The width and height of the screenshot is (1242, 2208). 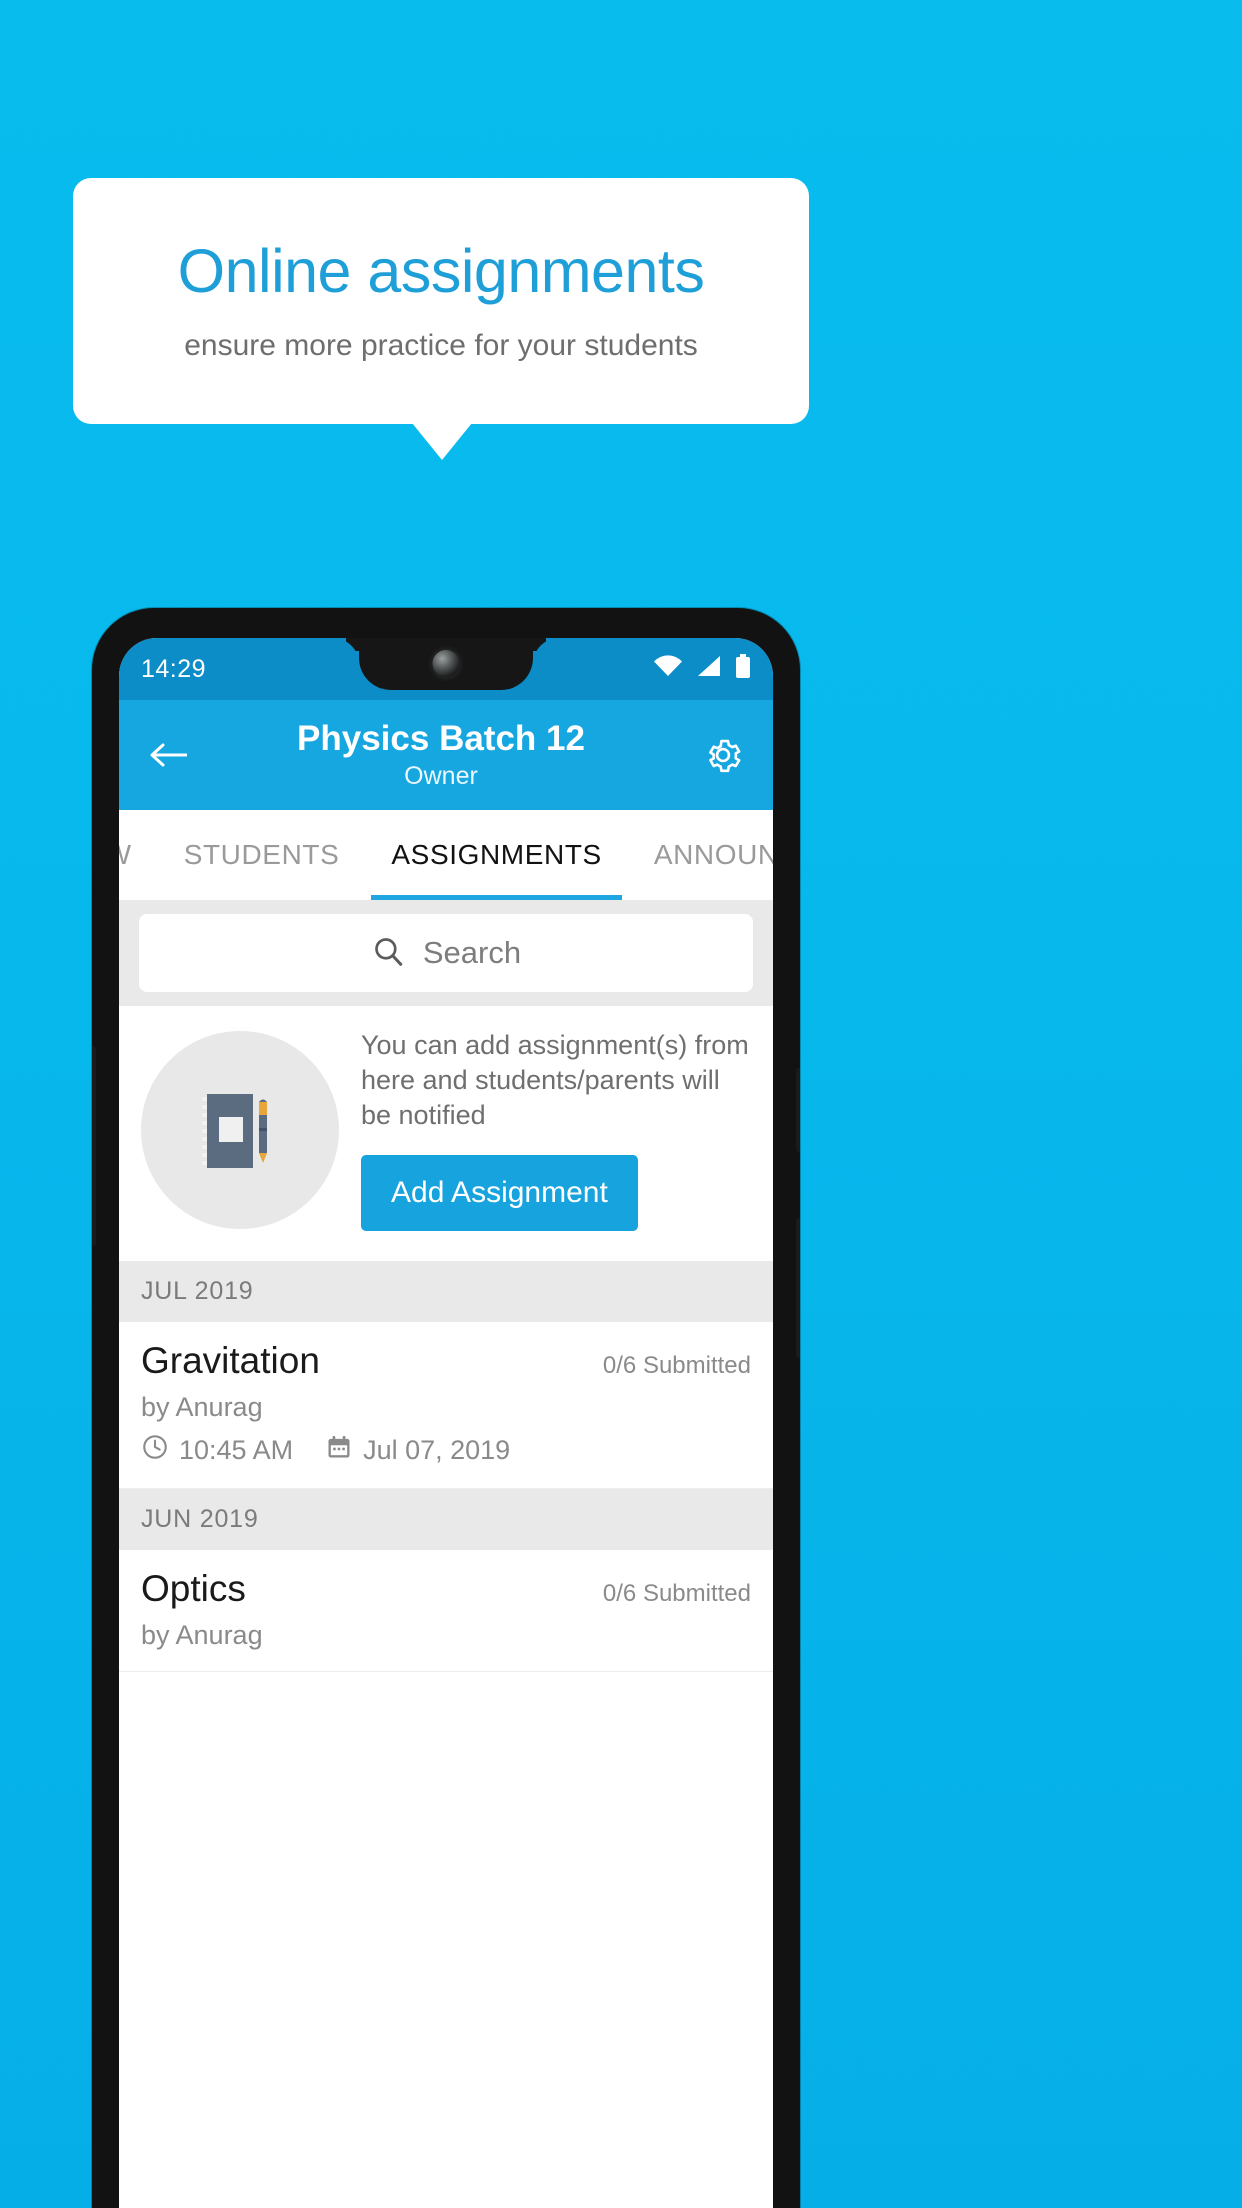 I want to click on promo-title: Online assignments, so click(x=441, y=270).